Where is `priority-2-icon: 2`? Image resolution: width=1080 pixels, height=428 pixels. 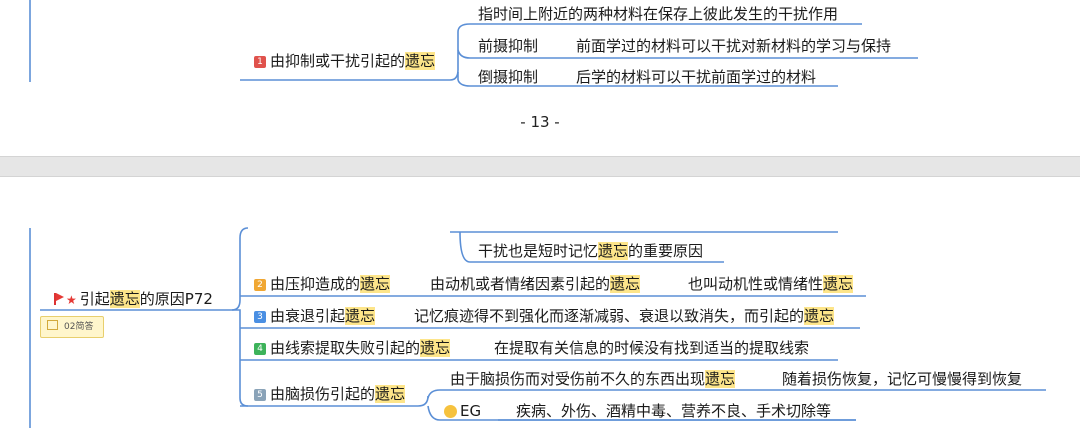 priority-2-icon: 2 is located at coordinates (260, 285).